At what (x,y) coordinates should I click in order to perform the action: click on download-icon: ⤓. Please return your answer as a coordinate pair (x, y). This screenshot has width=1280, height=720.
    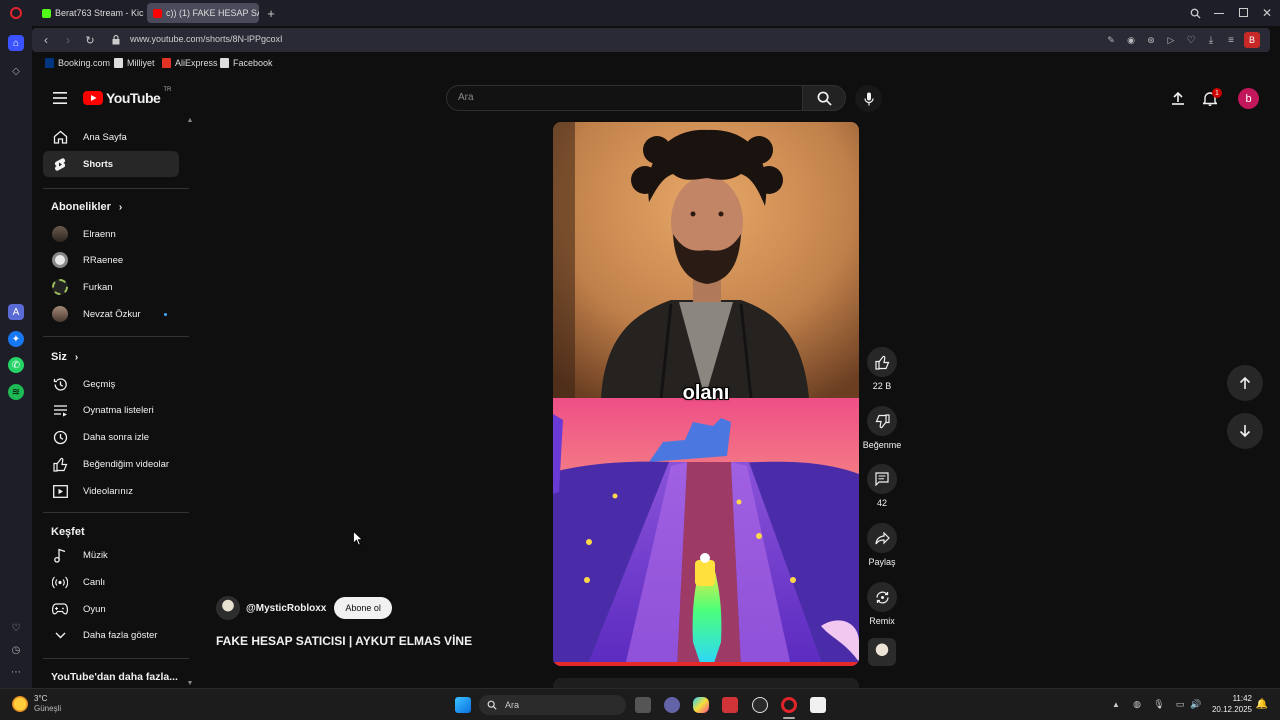
    Looking at the image, I should click on (1211, 40).